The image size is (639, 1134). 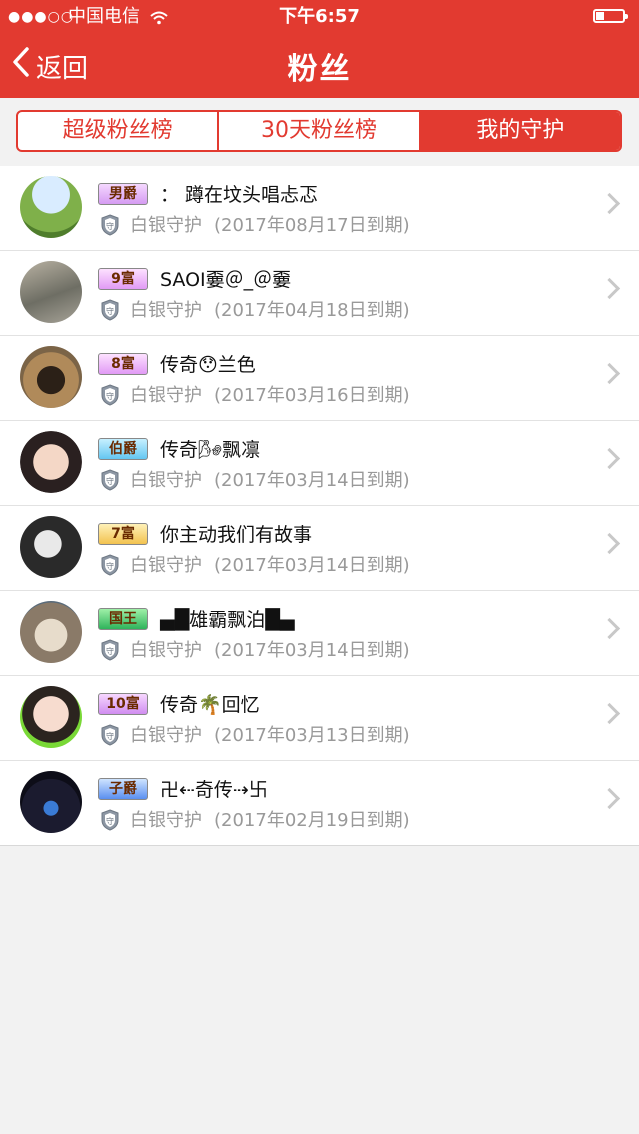 I want to click on rank-badge: 伯爵, so click(x=123, y=449).